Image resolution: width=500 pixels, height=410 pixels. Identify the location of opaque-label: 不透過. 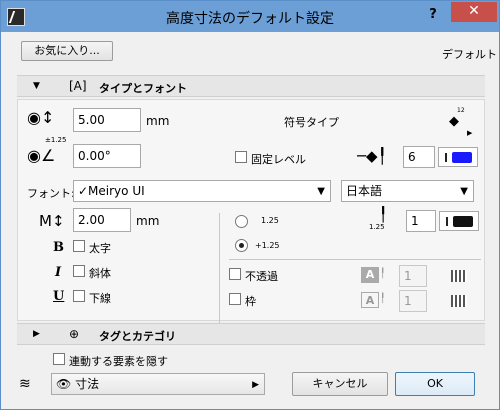
(261, 276).